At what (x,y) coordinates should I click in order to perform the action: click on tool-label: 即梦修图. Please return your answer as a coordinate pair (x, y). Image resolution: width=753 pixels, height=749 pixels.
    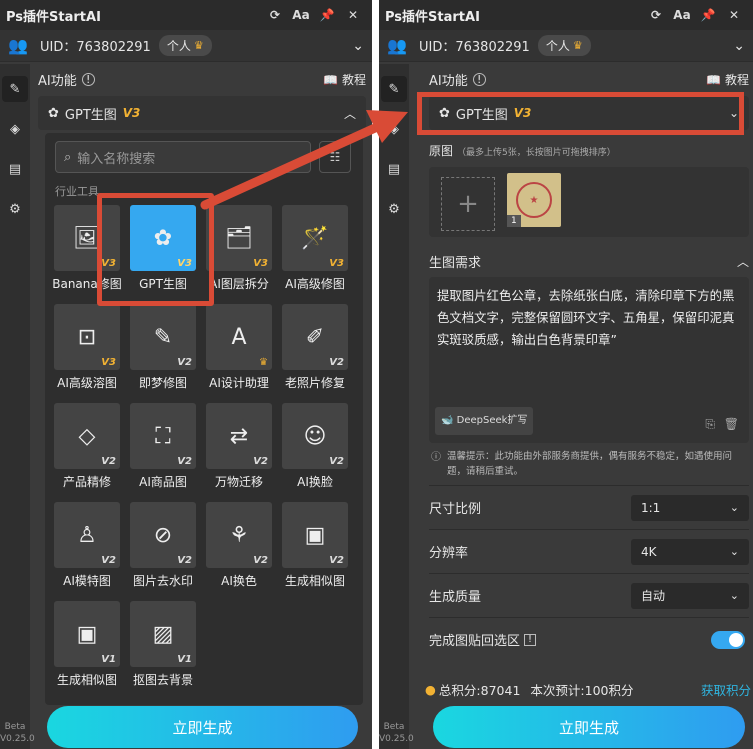
    Looking at the image, I should click on (163, 382).